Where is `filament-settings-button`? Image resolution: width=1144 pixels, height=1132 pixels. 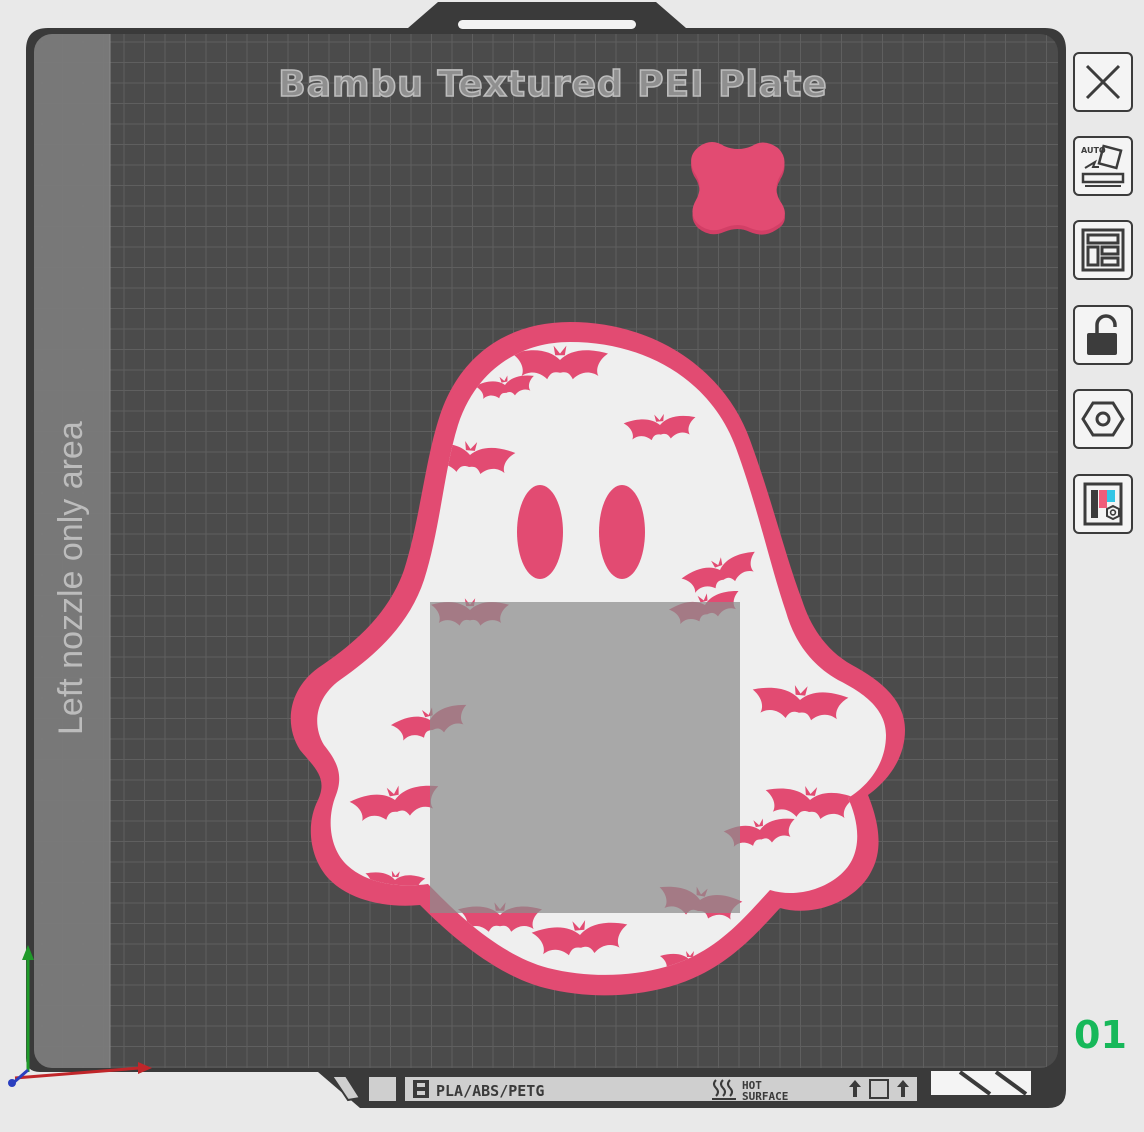 filament-settings-button is located at coordinates (1103, 504).